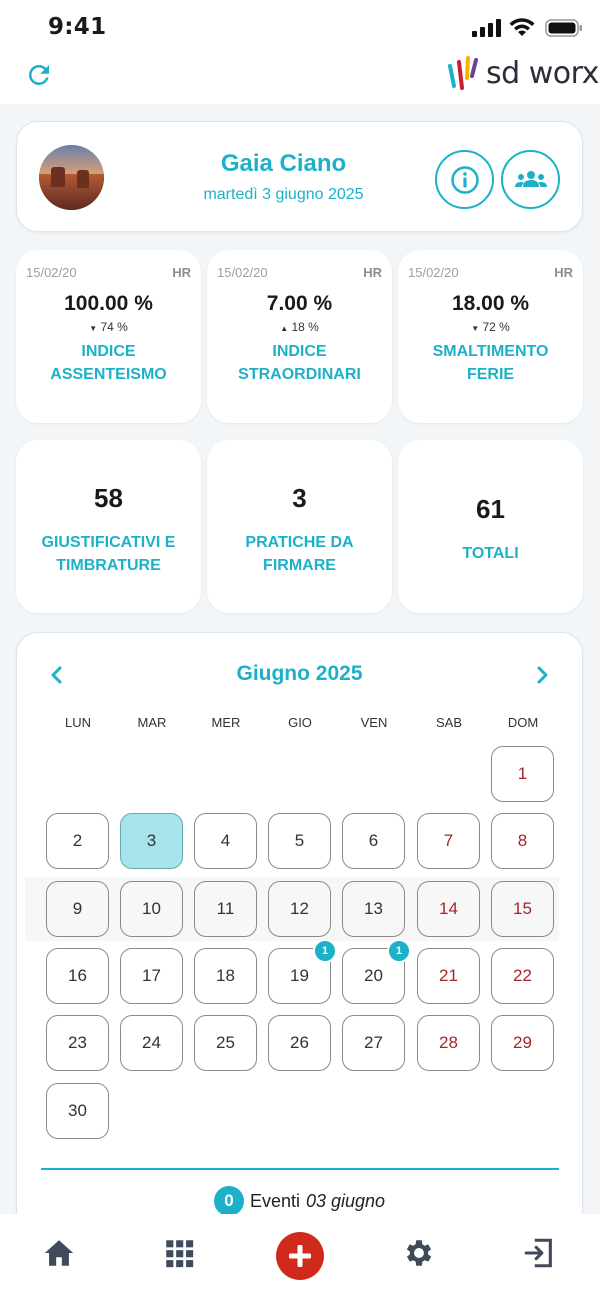 The width and height of the screenshot is (600, 1298). What do you see at coordinates (151, 976) in the screenshot?
I see `calendar-day: 17` at bounding box center [151, 976].